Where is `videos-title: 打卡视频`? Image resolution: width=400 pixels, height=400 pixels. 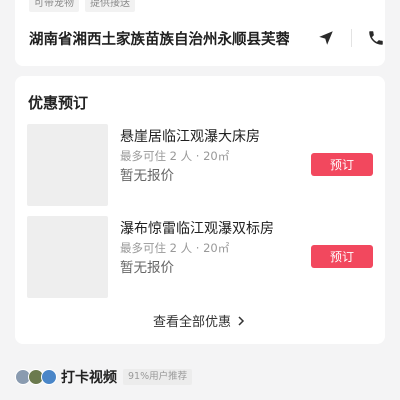 videos-title: 打卡视频 is located at coordinates (89, 378).